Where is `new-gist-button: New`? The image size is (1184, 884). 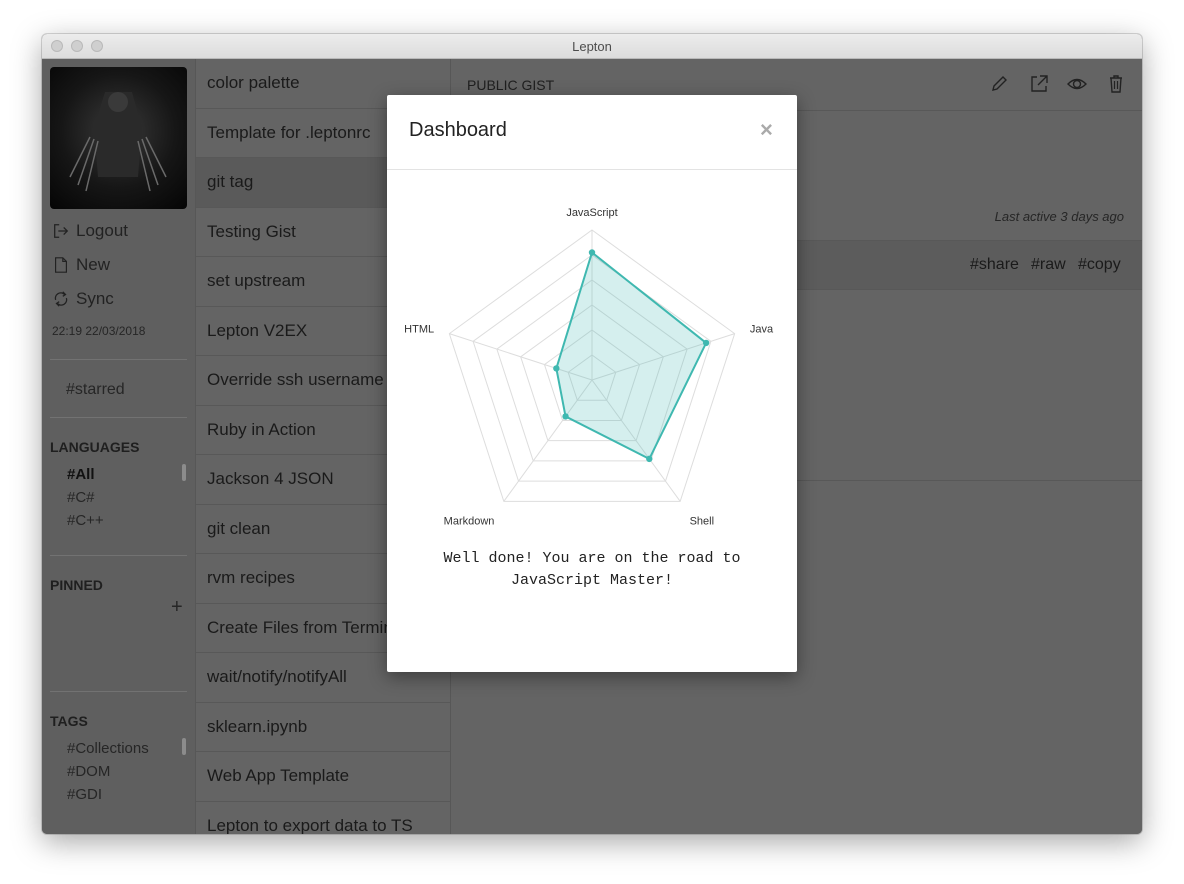 new-gist-button: New is located at coordinates (81, 265).